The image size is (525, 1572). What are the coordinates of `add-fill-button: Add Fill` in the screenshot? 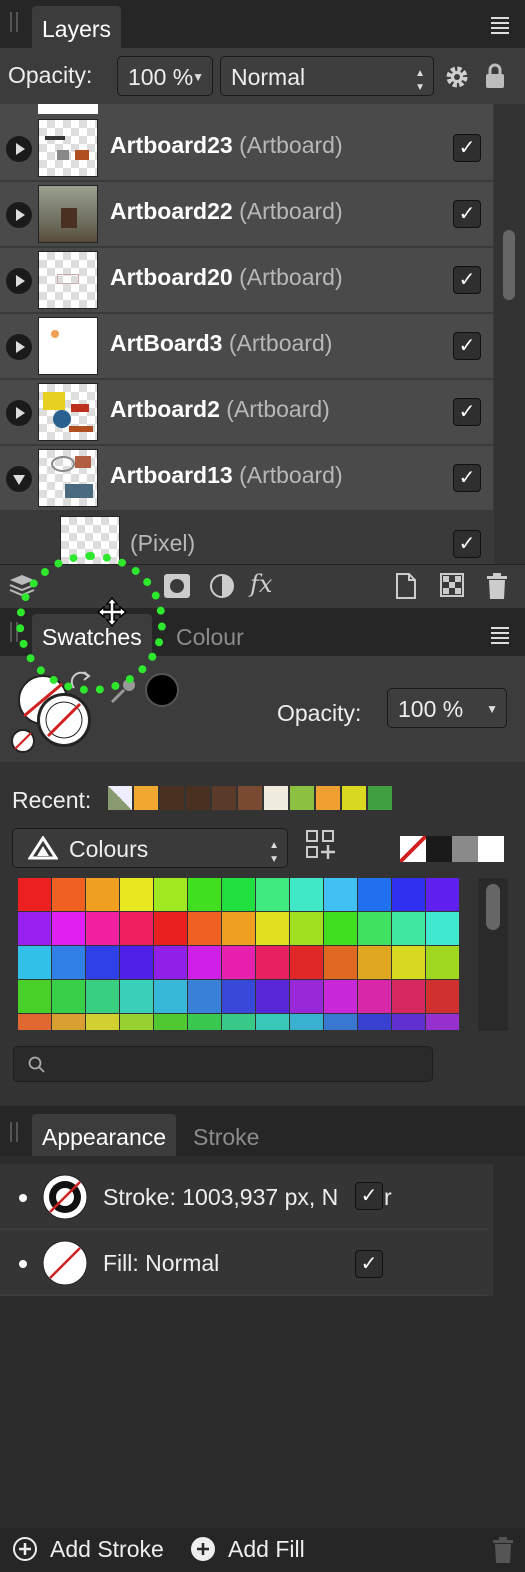 It's located at (247, 1549).